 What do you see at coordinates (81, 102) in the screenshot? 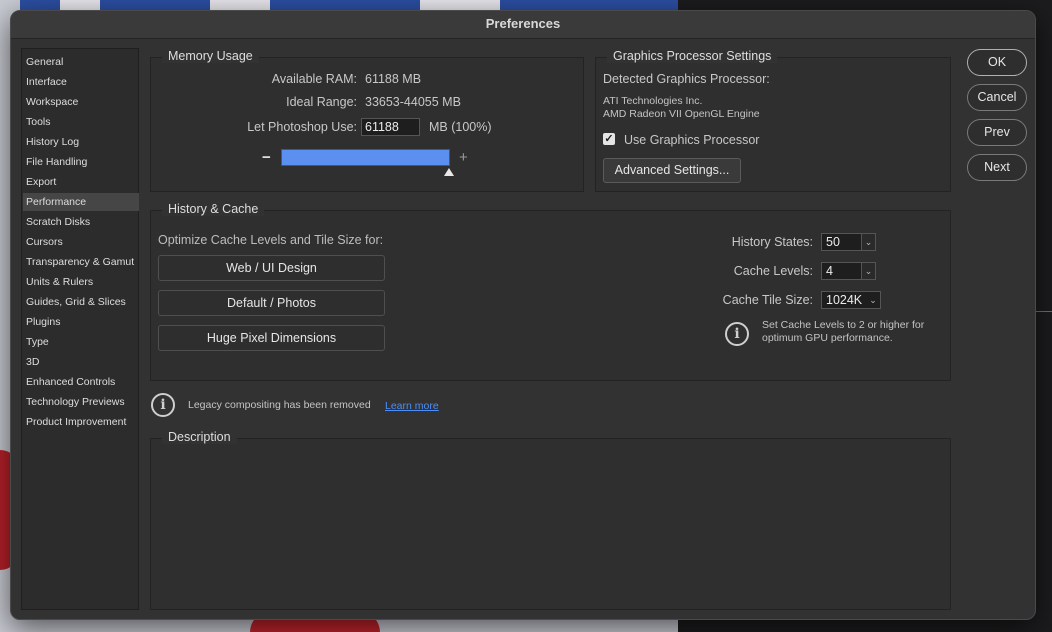
I see `sidebar-item-workspace: Workspace` at bounding box center [81, 102].